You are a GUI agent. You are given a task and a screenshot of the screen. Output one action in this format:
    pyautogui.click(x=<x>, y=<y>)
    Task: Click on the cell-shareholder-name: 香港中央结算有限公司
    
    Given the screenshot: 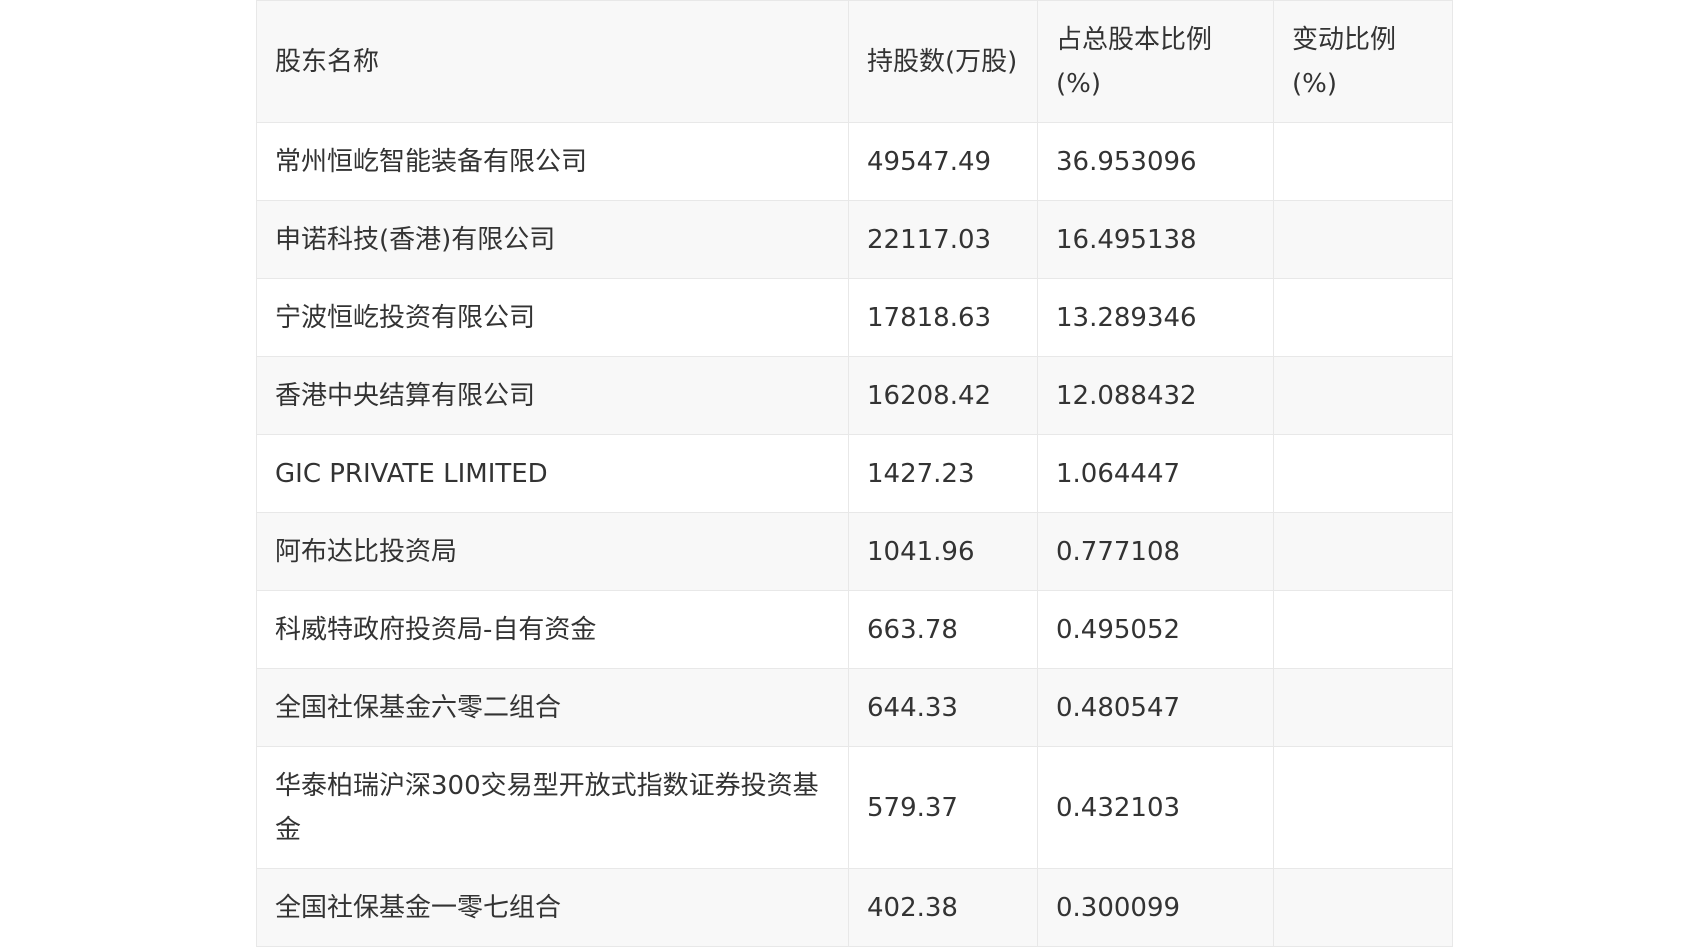 What is the action you would take?
    pyautogui.click(x=552, y=395)
    